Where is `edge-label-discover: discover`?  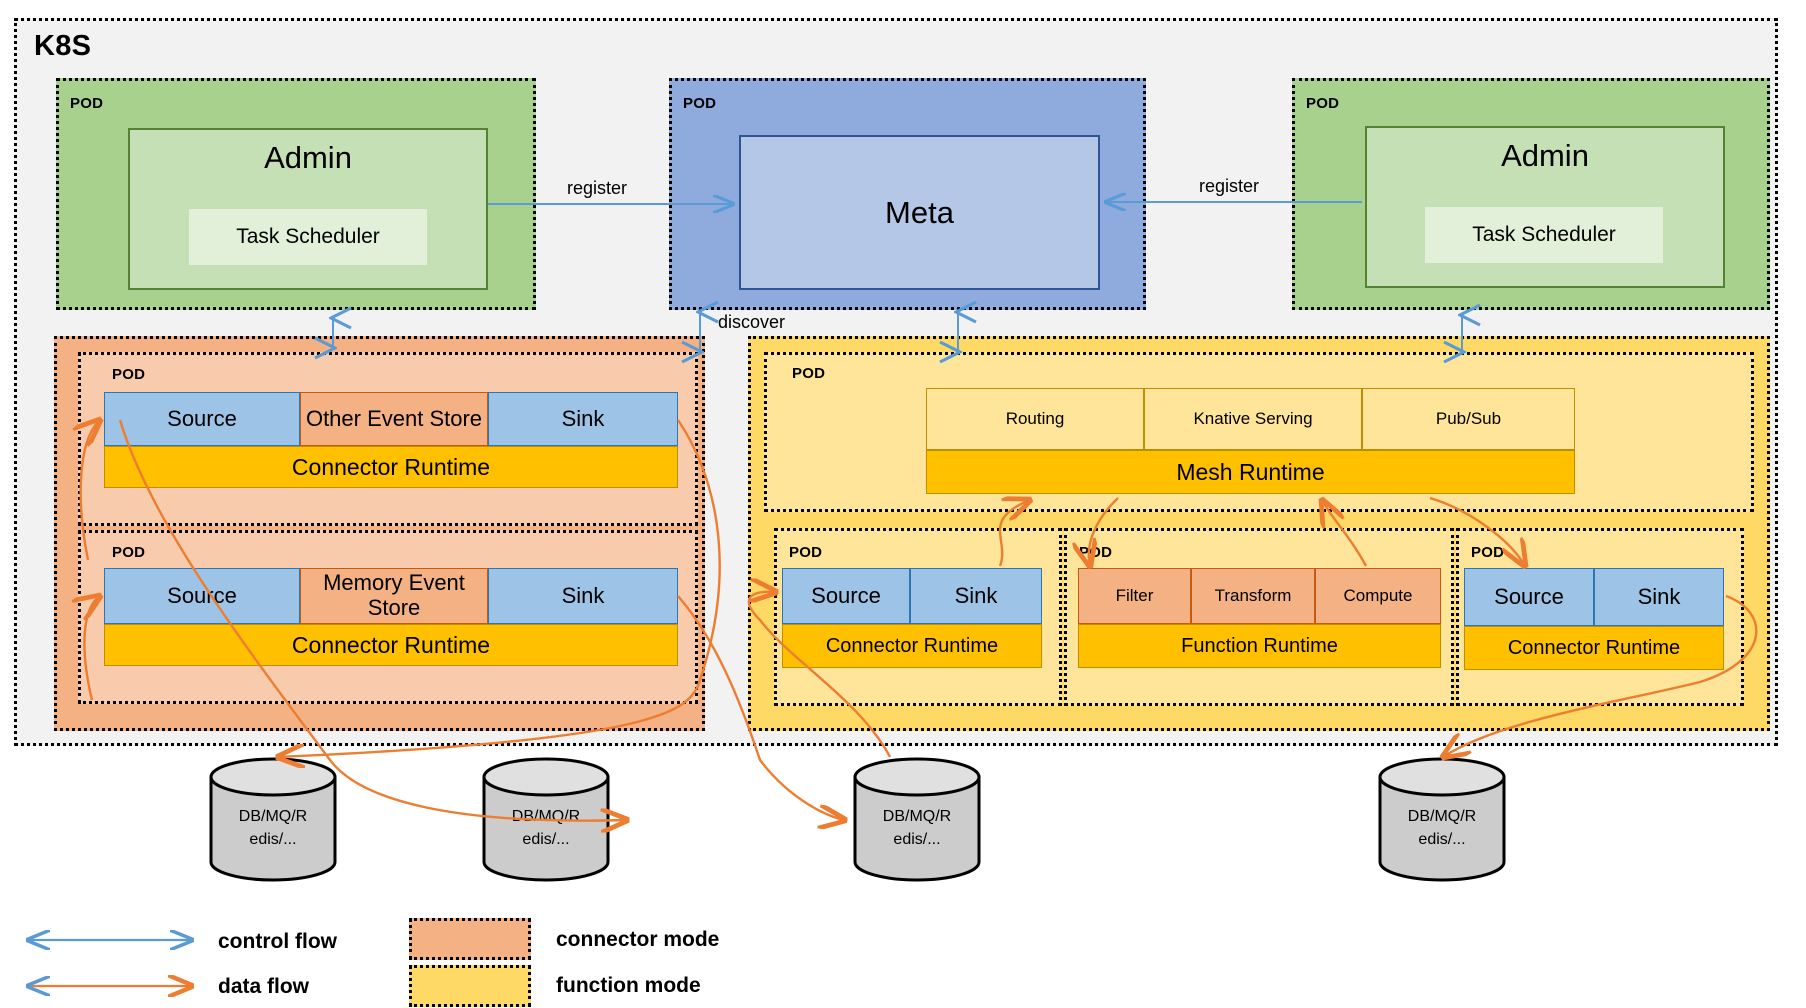
edge-label-discover: discover is located at coordinates (752, 322).